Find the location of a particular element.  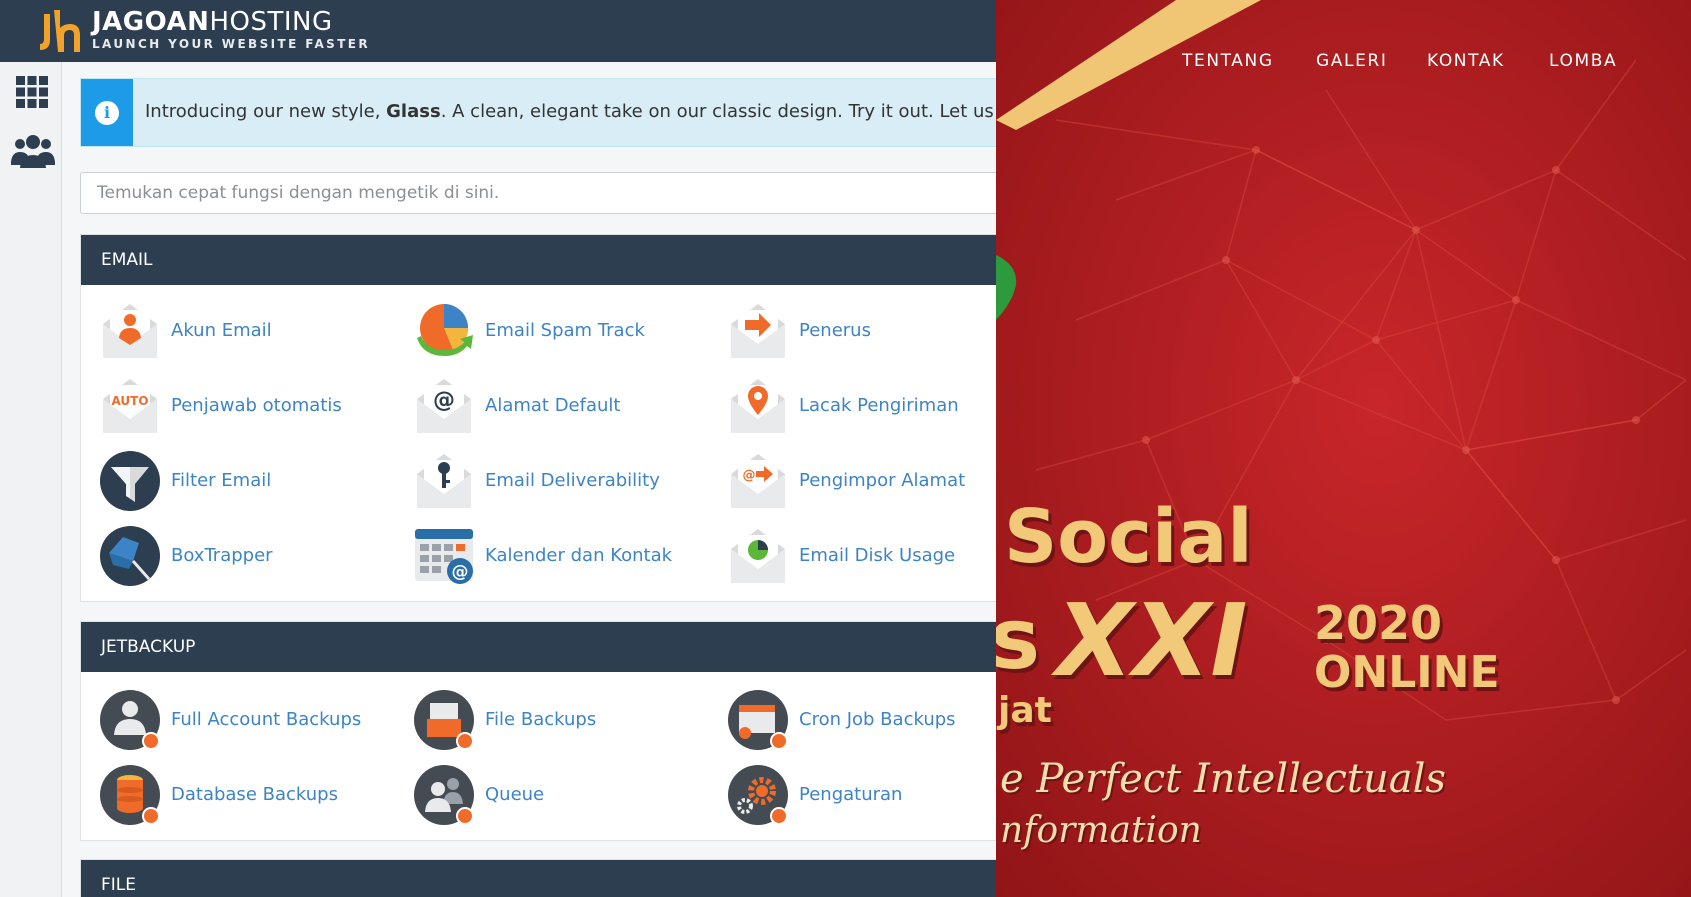

brand-name: JAGOANHOSTING is located at coordinates (231, 22).